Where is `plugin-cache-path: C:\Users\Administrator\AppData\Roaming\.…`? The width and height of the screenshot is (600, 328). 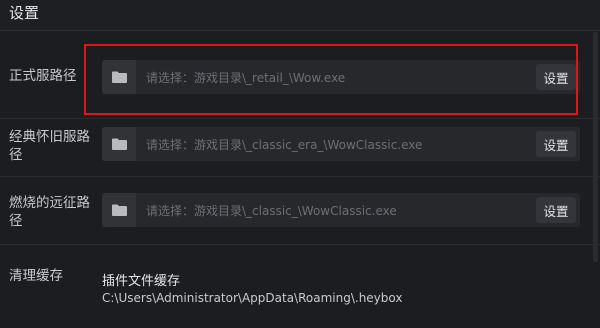 plugin-cache-path: C:\Users\Administrator\AppData\Roaming\.… is located at coordinates (252, 298).